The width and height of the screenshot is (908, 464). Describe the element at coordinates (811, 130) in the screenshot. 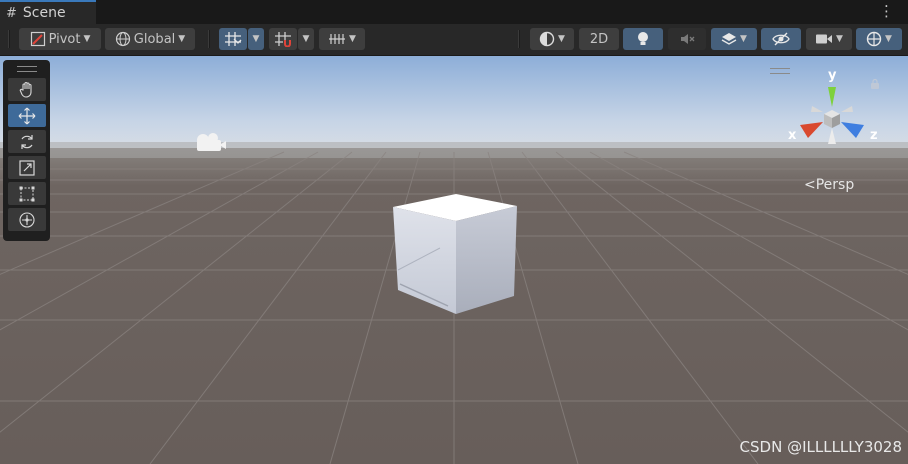

I see `x-axis-cone` at that location.